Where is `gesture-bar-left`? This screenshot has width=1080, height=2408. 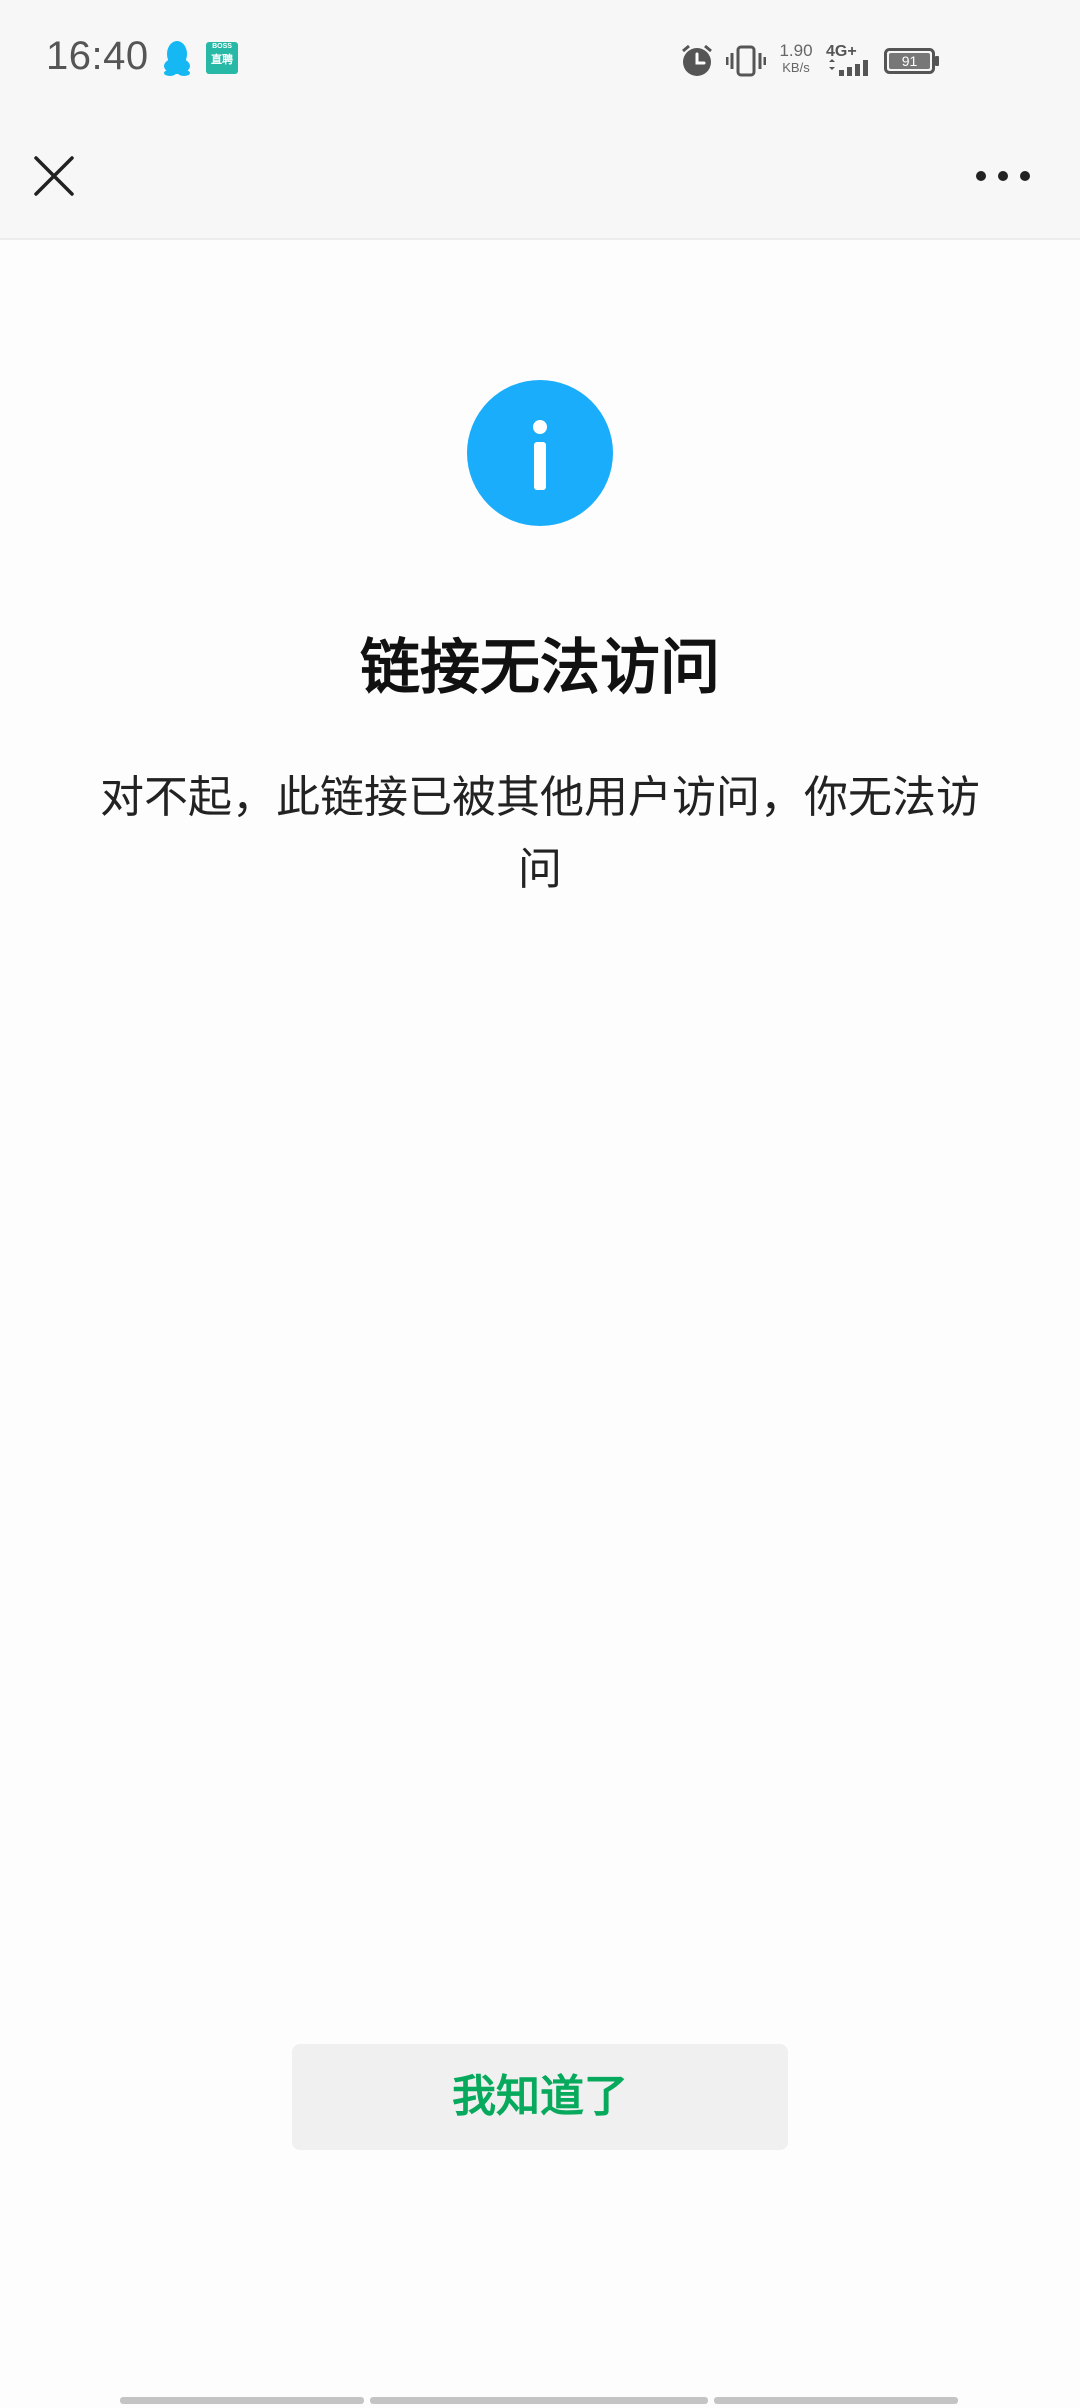
gesture-bar-left is located at coordinates (242, 2400).